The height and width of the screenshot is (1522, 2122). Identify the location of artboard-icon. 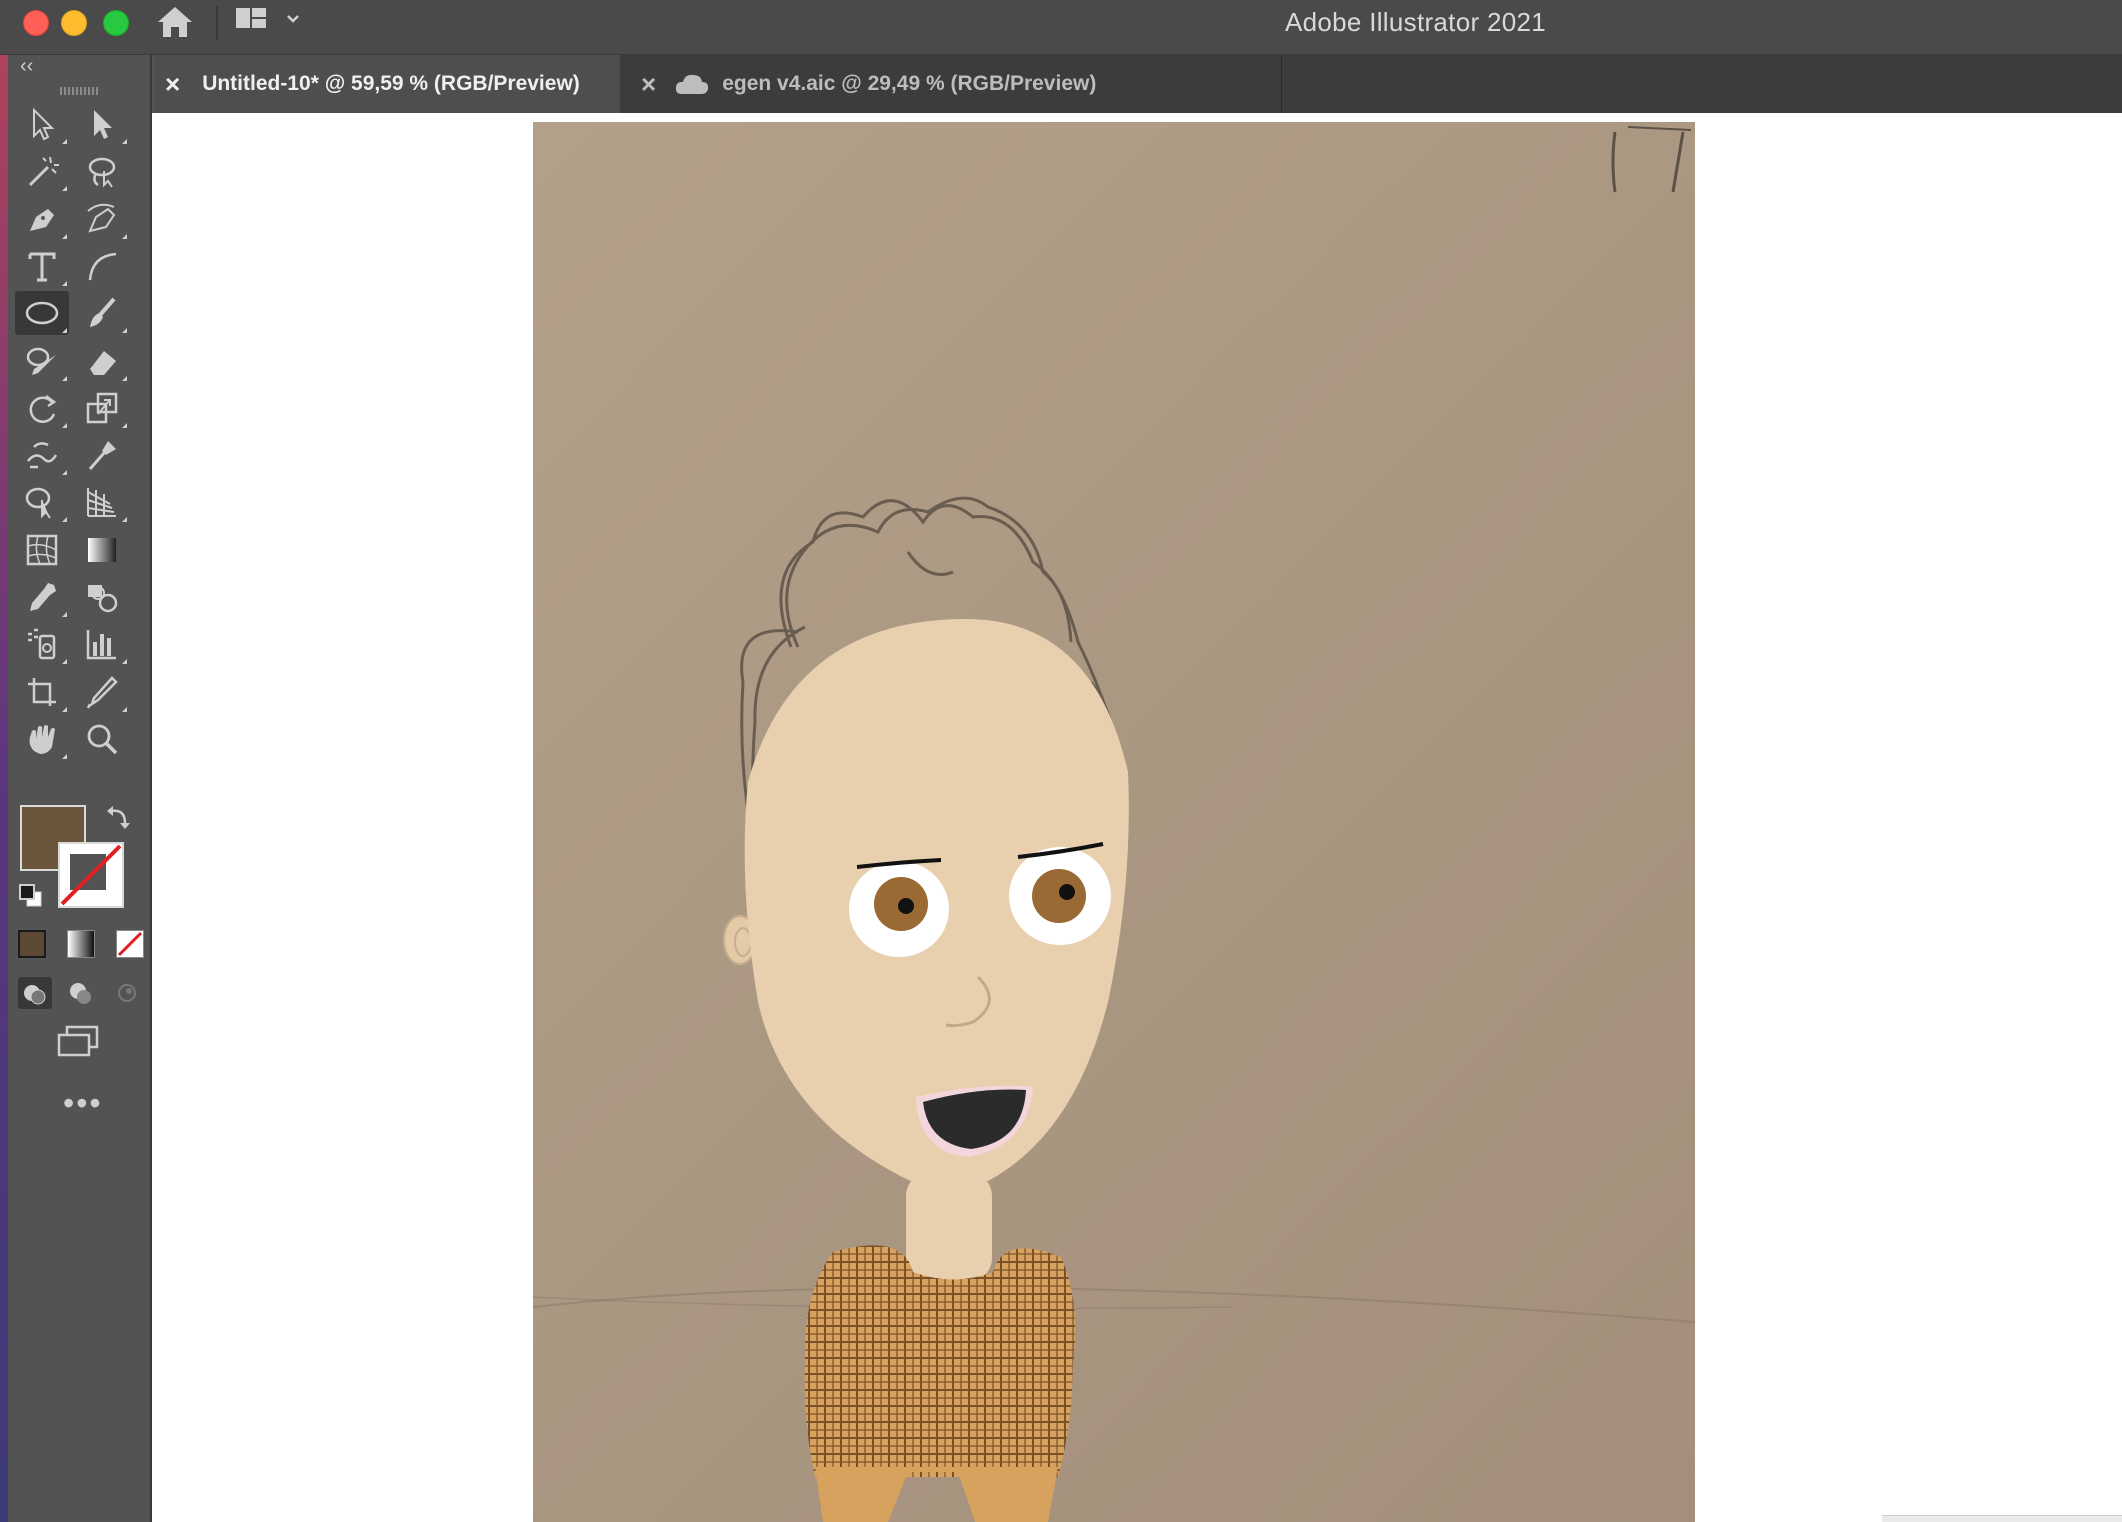
(42, 691).